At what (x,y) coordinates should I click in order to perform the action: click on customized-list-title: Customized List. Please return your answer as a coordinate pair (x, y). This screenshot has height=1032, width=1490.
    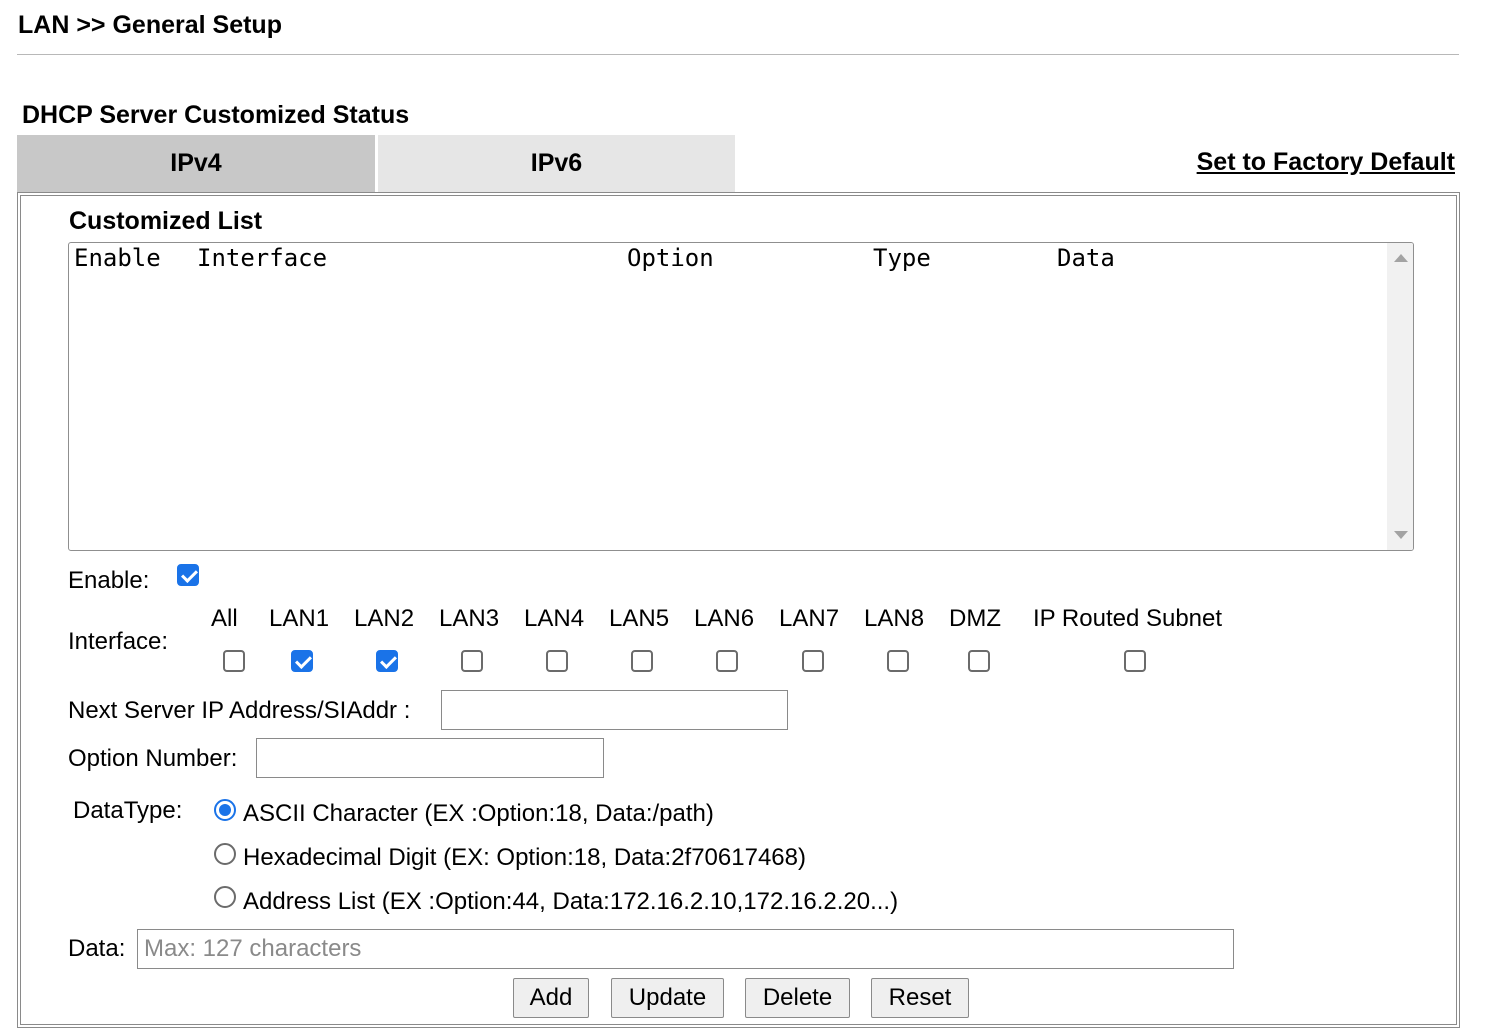
    Looking at the image, I should click on (166, 221).